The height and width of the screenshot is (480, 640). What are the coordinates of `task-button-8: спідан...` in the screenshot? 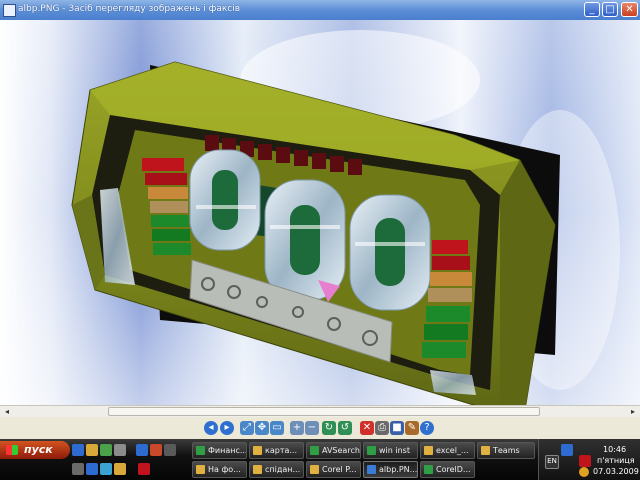 It's located at (276, 469).